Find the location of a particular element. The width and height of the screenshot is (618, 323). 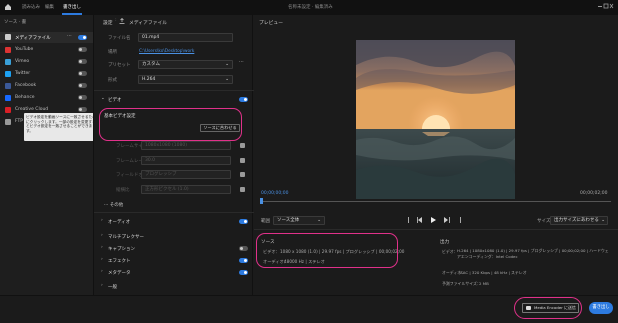

range-value: ソース全体 is located at coordinates (288, 220).